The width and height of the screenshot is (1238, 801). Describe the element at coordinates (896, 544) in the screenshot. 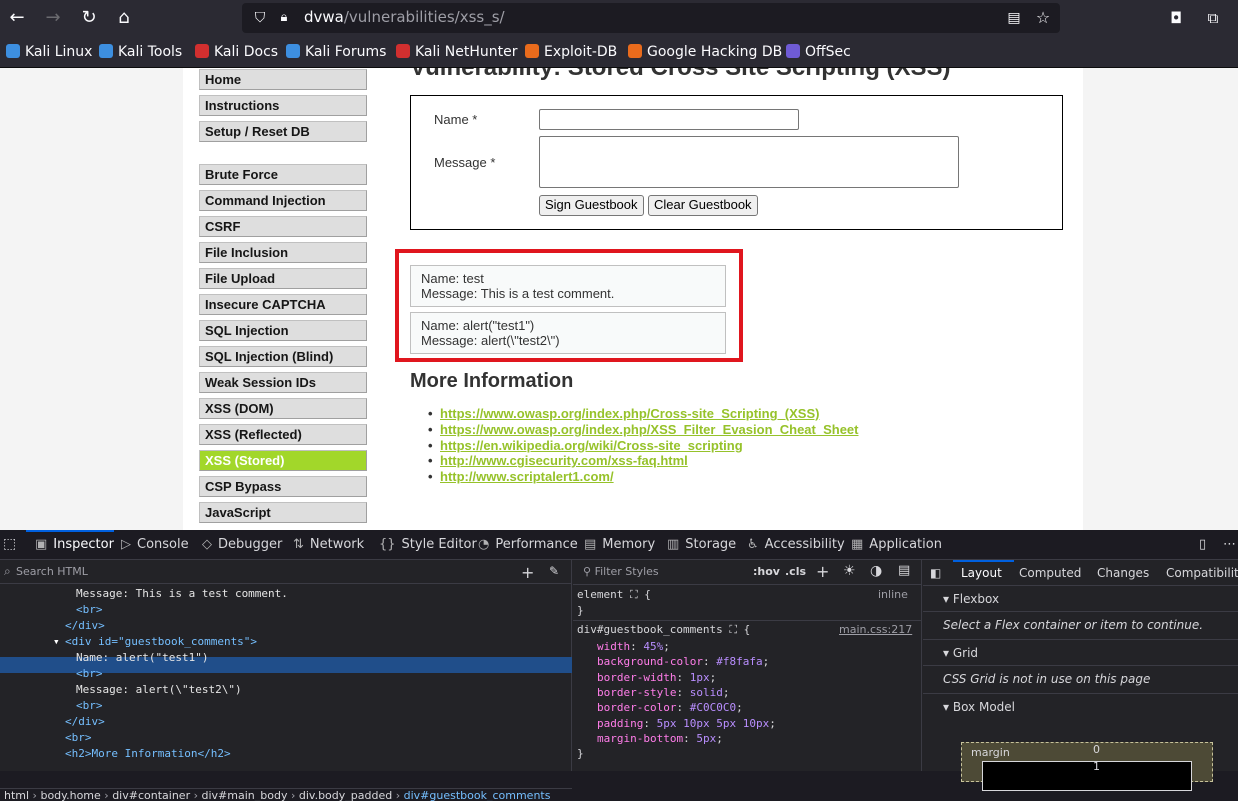

I see `tab-application: ▦ Application` at that location.